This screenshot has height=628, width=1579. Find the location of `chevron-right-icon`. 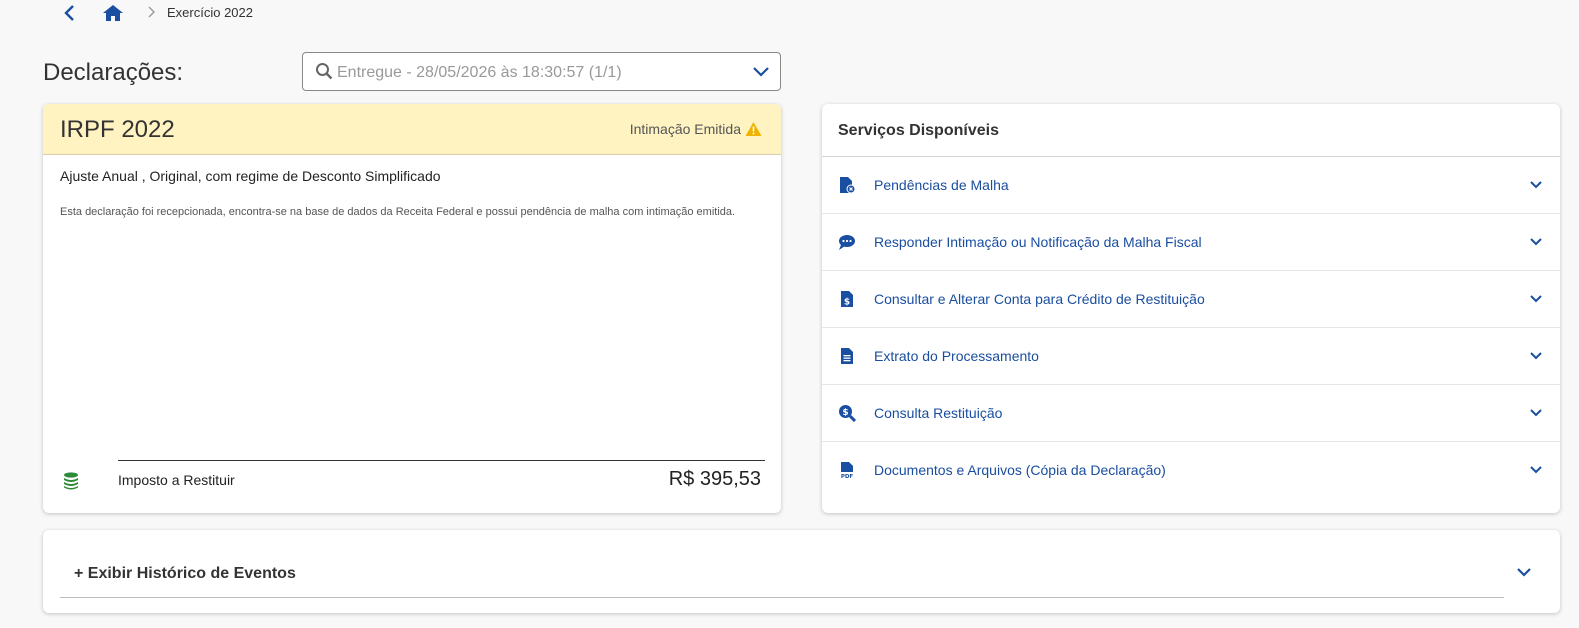

chevron-right-icon is located at coordinates (151, 12).